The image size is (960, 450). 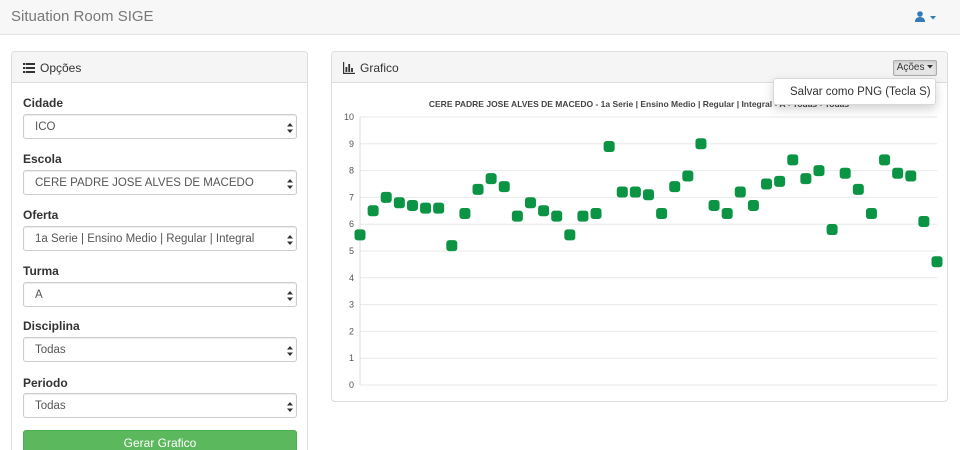 I want to click on actions-dropdown-menu: Salvar como PNG (Tecla S), so click(x=854, y=91).